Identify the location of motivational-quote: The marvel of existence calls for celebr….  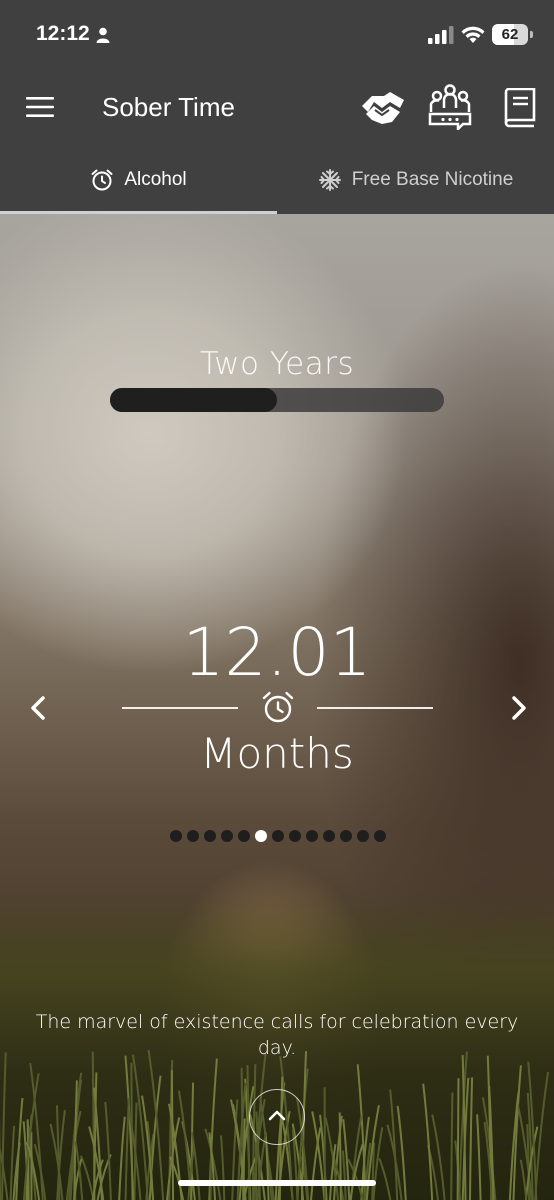
(277, 1035).